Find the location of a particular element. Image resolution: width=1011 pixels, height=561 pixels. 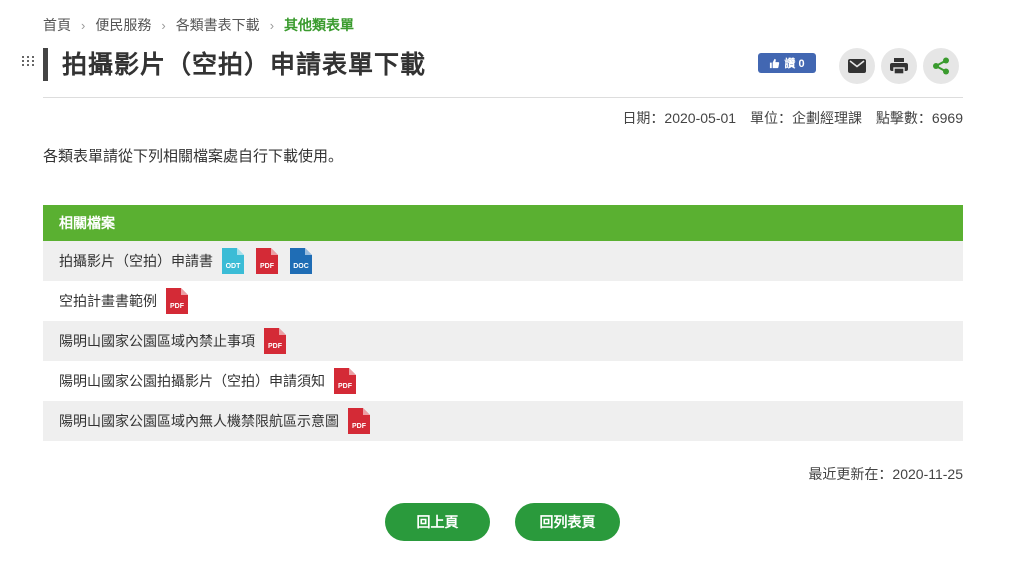

file-row: 陽明山國家公園區域內禁止事項 PDF is located at coordinates (503, 341).